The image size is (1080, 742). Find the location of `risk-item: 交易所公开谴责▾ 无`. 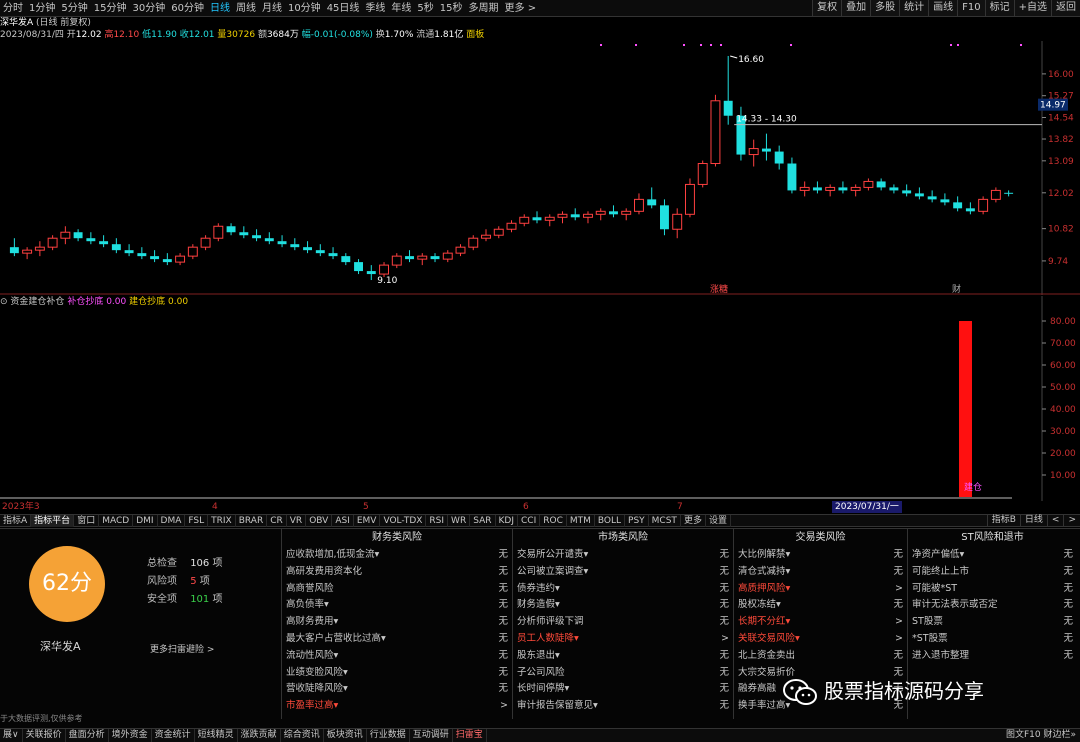

risk-item: 交易所公开谴责▾ 无 is located at coordinates (623, 555).